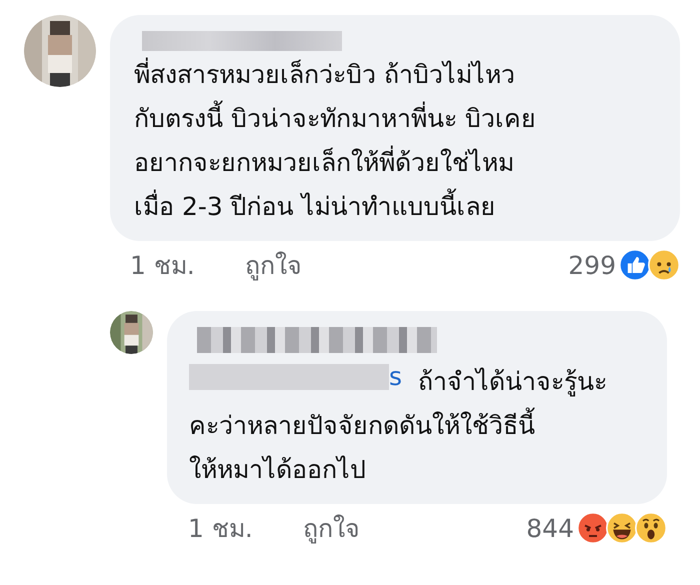  Describe the element at coordinates (664, 265) in the screenshot. I see `crying-face-icon` at that location.